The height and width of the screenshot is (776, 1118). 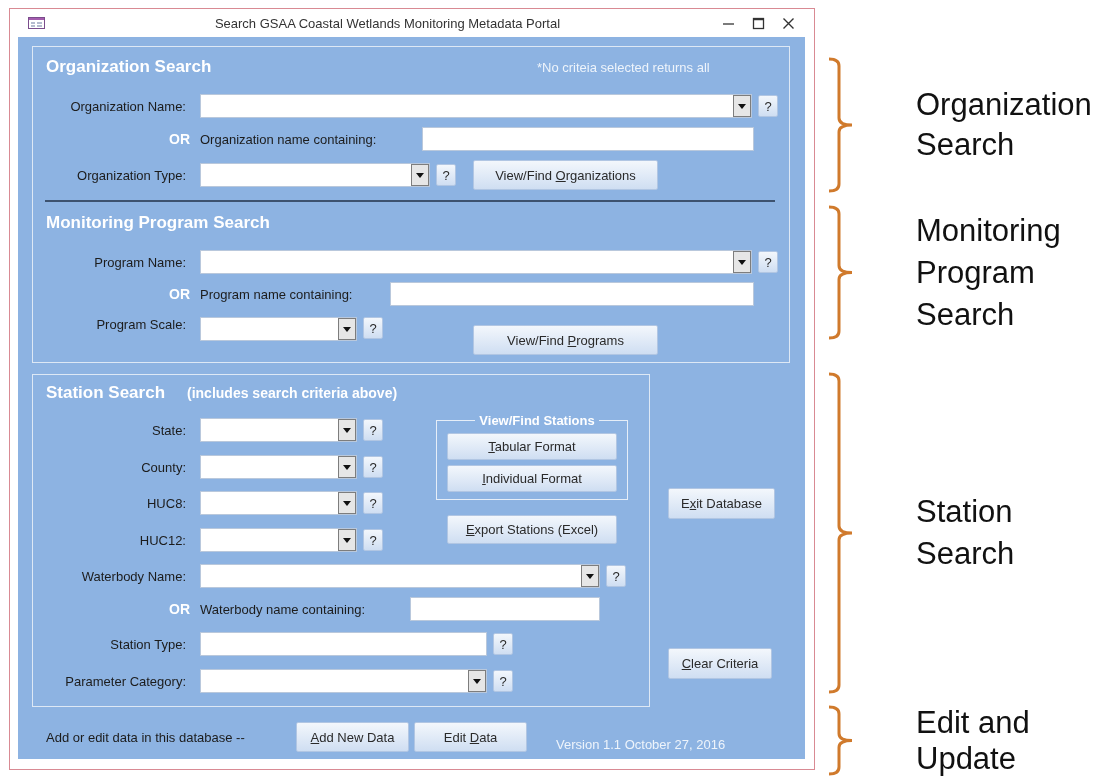 I want to click on annotation-label: Edit and Update, so click(x=973, y=740).